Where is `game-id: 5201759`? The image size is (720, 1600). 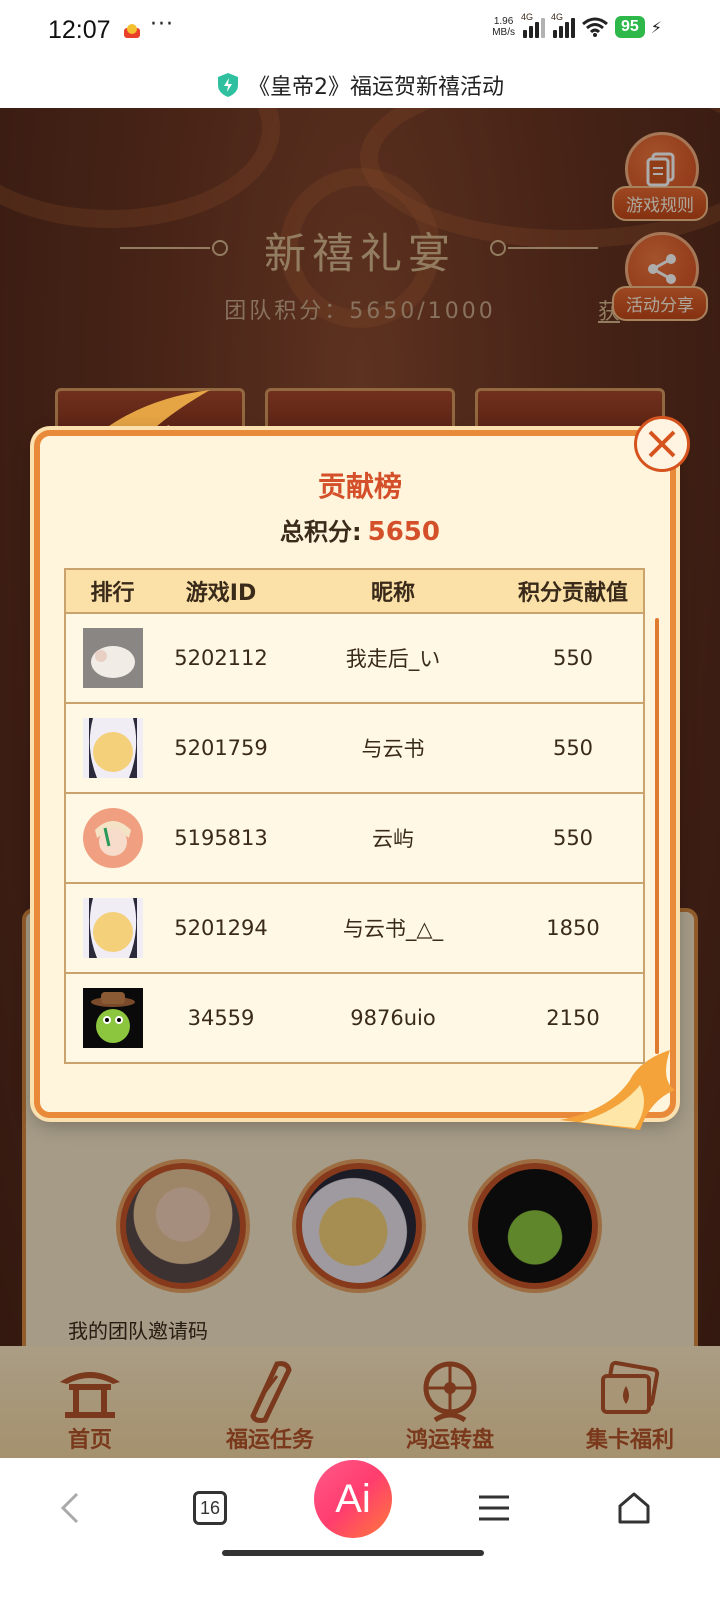 game-id: 5201759 is located at coordinates (221, 748).